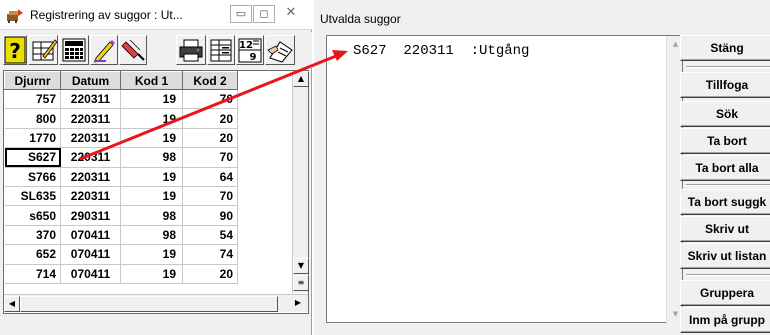 Image resolution: width=770 pixels, height=335 pixels. What do you see at coordinates (15, 50) in the screenshot?
I see `help-button: ?` at bounding box center [15, 50].